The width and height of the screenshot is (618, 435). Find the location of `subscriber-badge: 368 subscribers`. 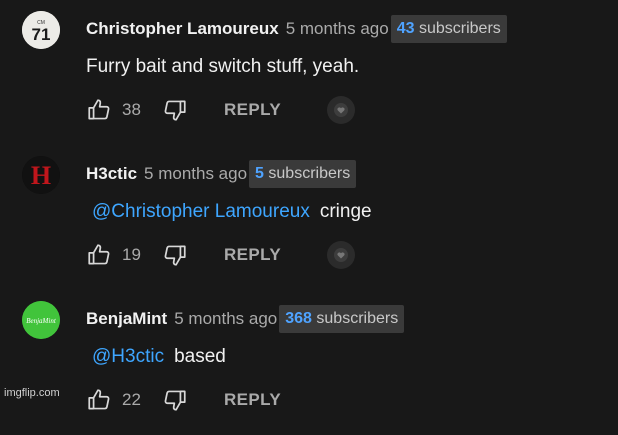

subscriber-badge: 368 subscribers is located at coordinates (342, 319).